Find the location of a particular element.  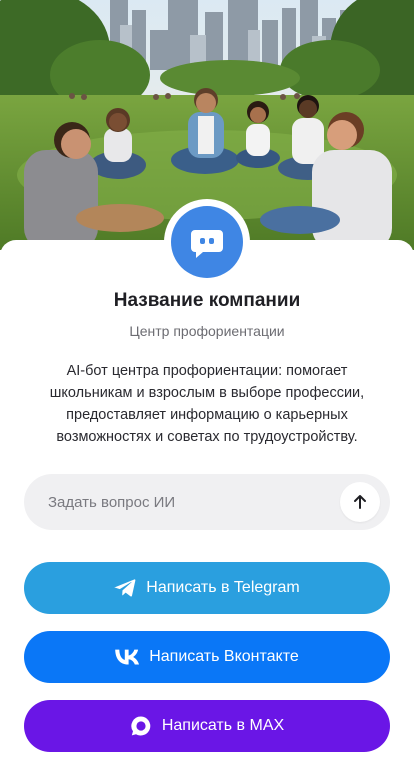

company-name: Название компании is located at coordinates (207, 300).